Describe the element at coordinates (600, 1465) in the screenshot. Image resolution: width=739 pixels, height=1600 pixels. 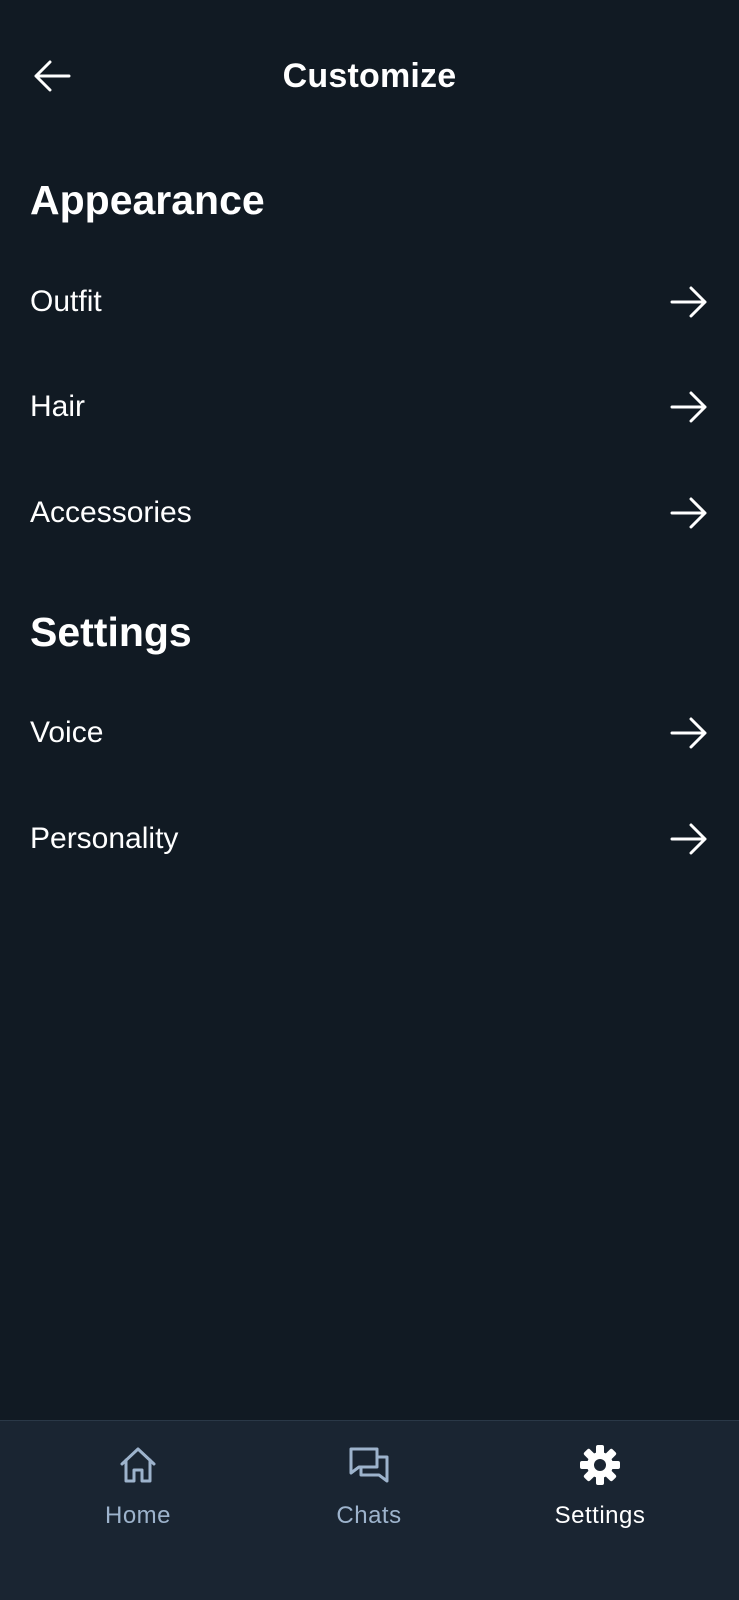
I see `gear-icon` at that location.